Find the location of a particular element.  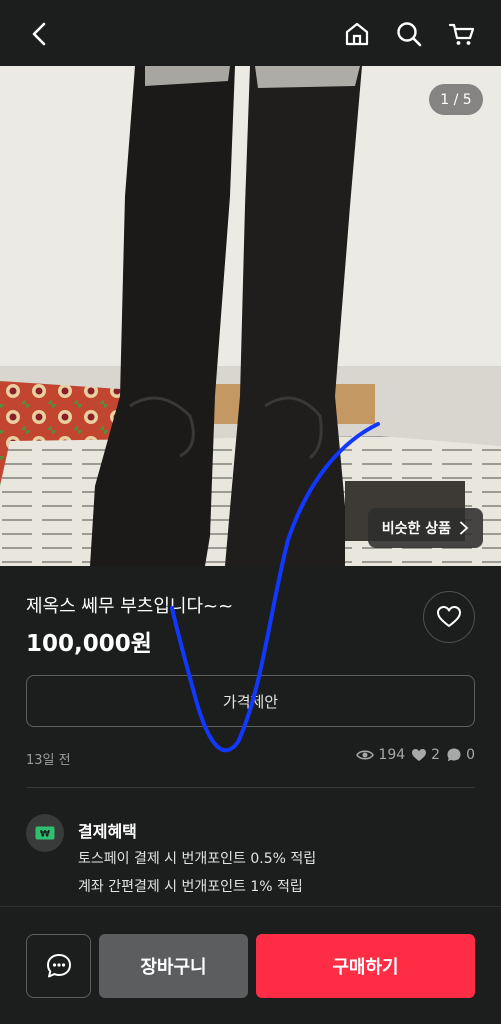

likes-stat: 2 is located at coordinates (425, 755).